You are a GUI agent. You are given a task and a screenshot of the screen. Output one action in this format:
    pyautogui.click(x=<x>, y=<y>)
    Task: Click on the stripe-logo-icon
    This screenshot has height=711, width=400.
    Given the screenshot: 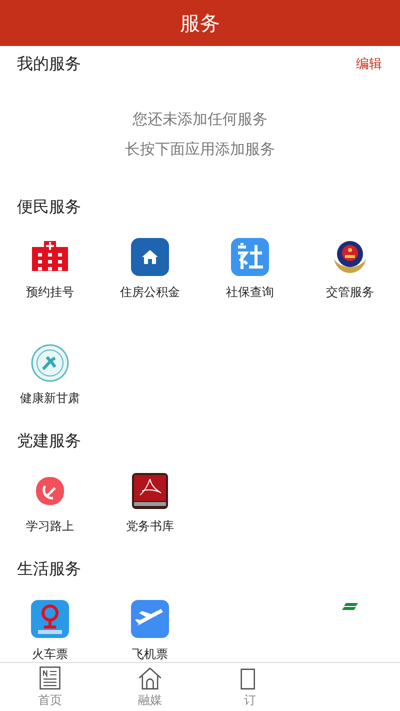 What is the action you would take?
    pyautogui.click(x=350, y=607)
    